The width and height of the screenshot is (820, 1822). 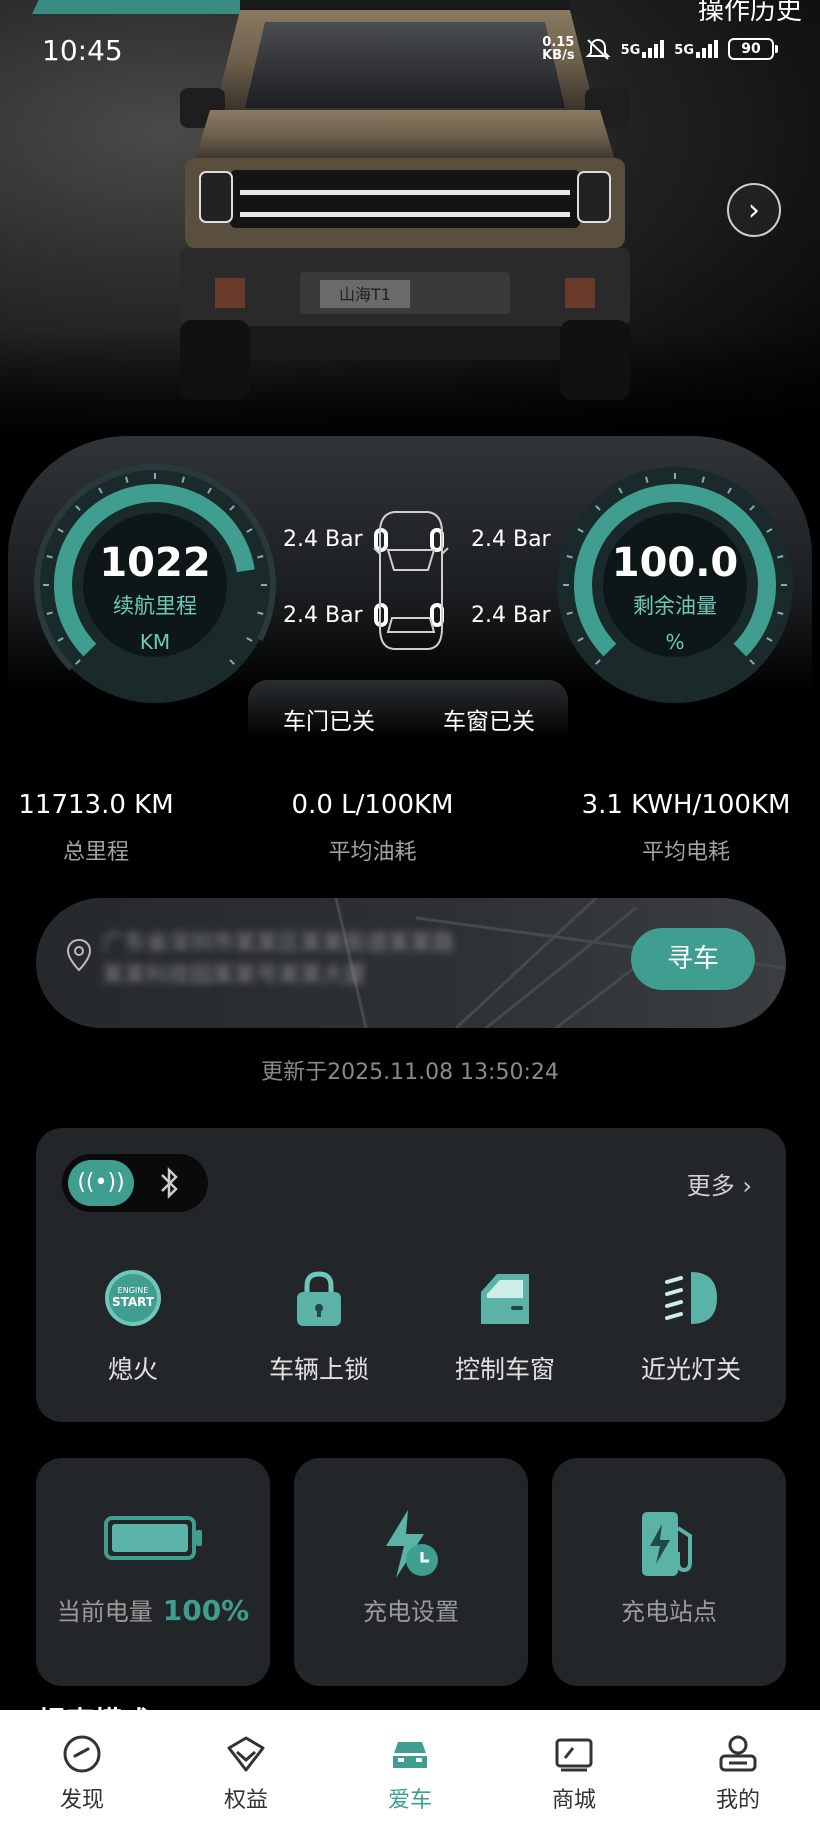 I want to click on charging-settings-tile: 充电设置, so click(x=411, y=1572).